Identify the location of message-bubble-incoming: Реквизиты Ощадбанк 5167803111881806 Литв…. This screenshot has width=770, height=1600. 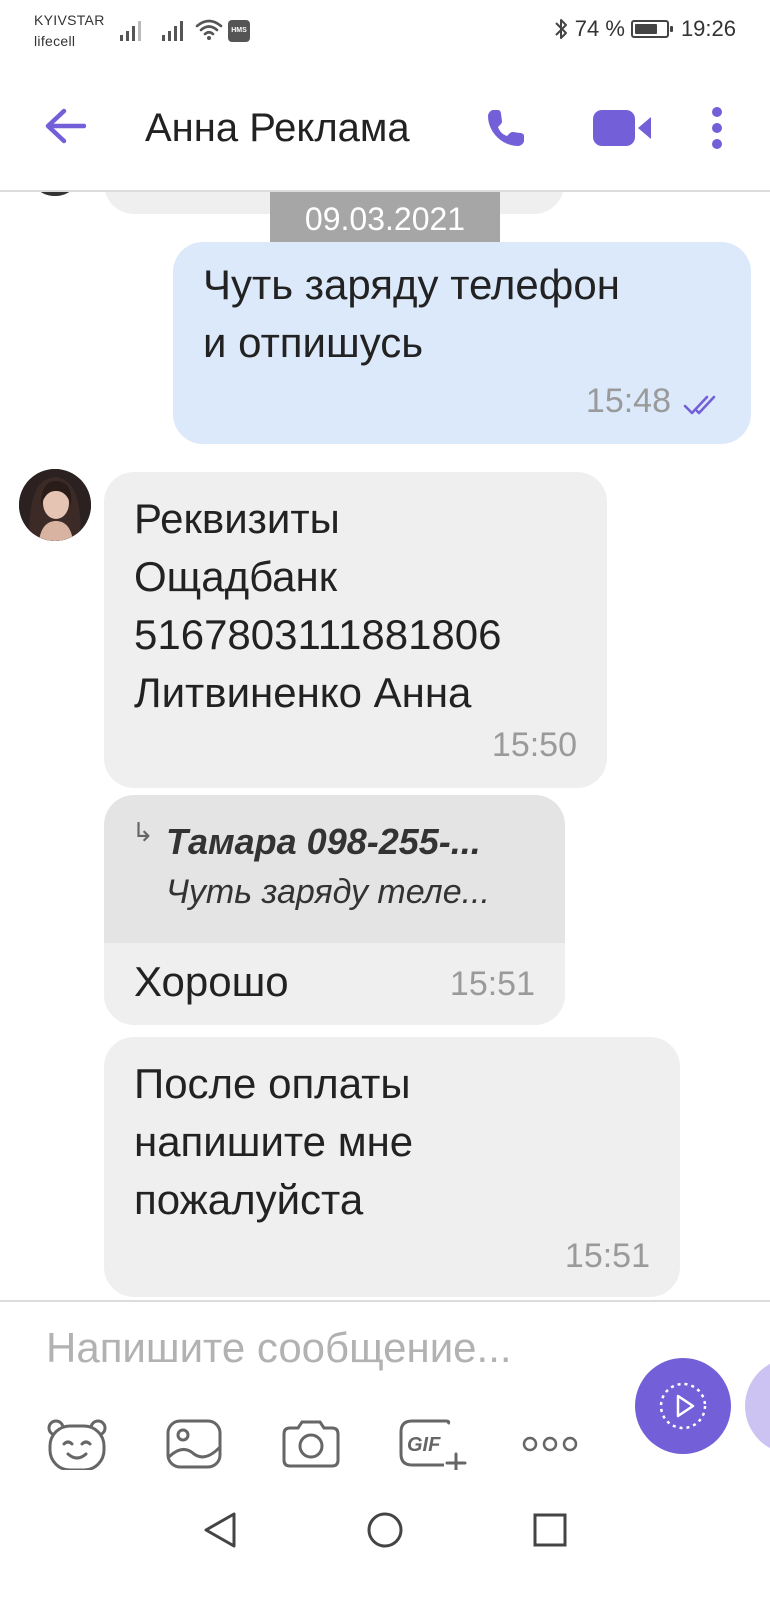
(355, 630).